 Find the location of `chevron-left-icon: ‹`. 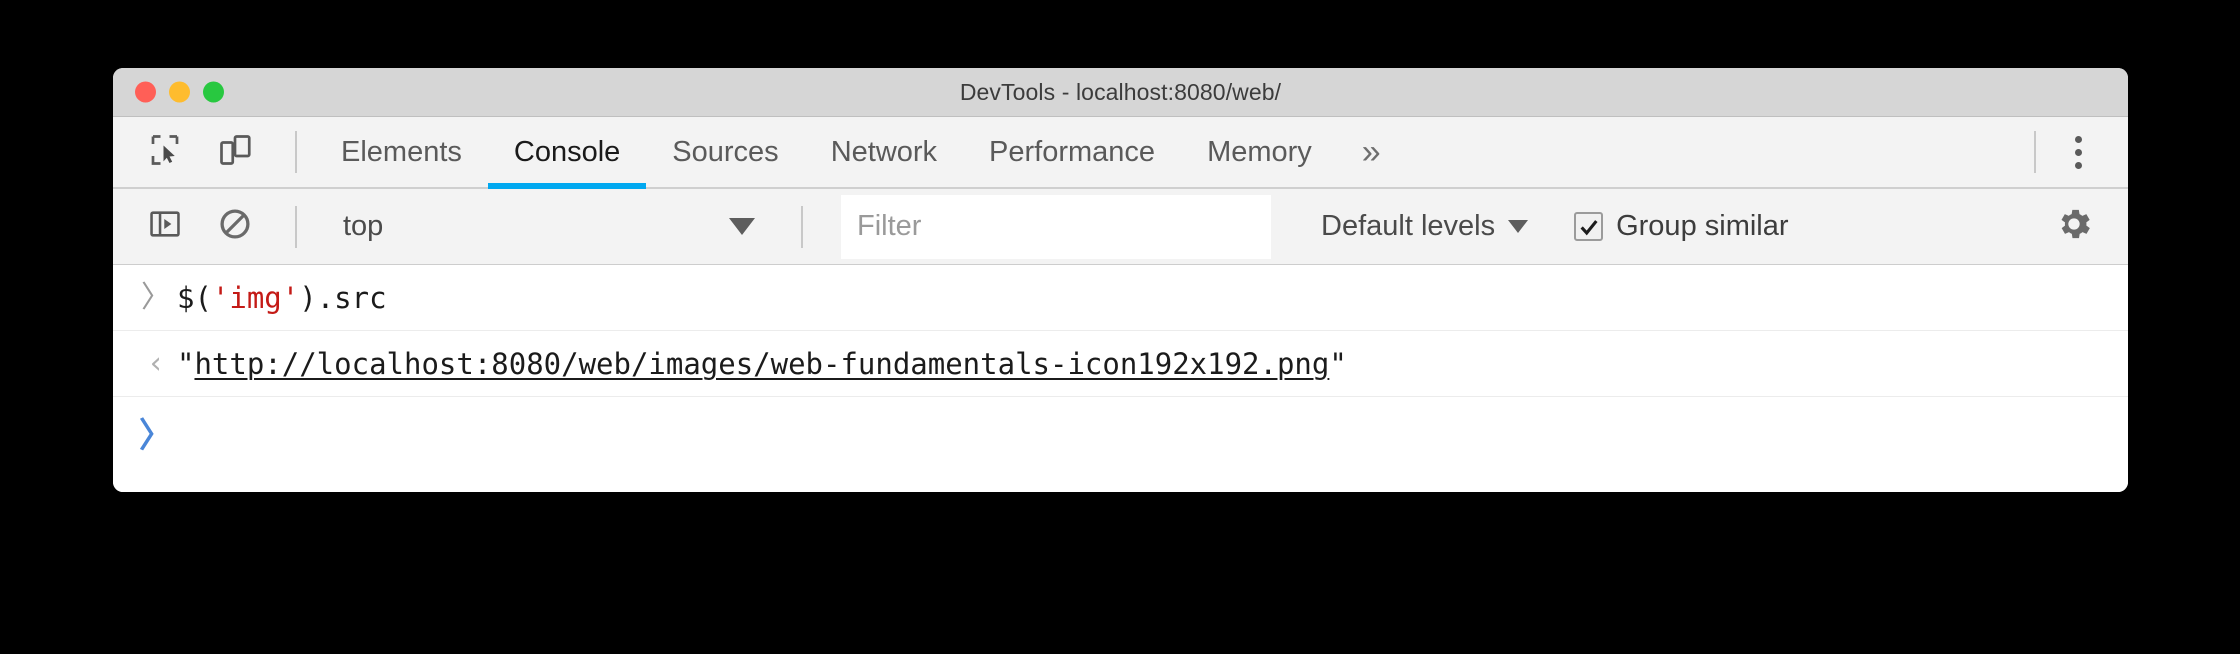

chevron-left-icon: ‹ is located at coordinates (156, 363).